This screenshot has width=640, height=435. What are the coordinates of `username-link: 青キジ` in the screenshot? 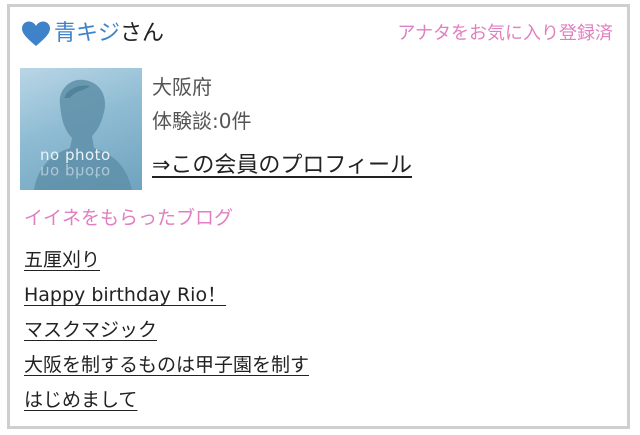 It's located at (87, 33).